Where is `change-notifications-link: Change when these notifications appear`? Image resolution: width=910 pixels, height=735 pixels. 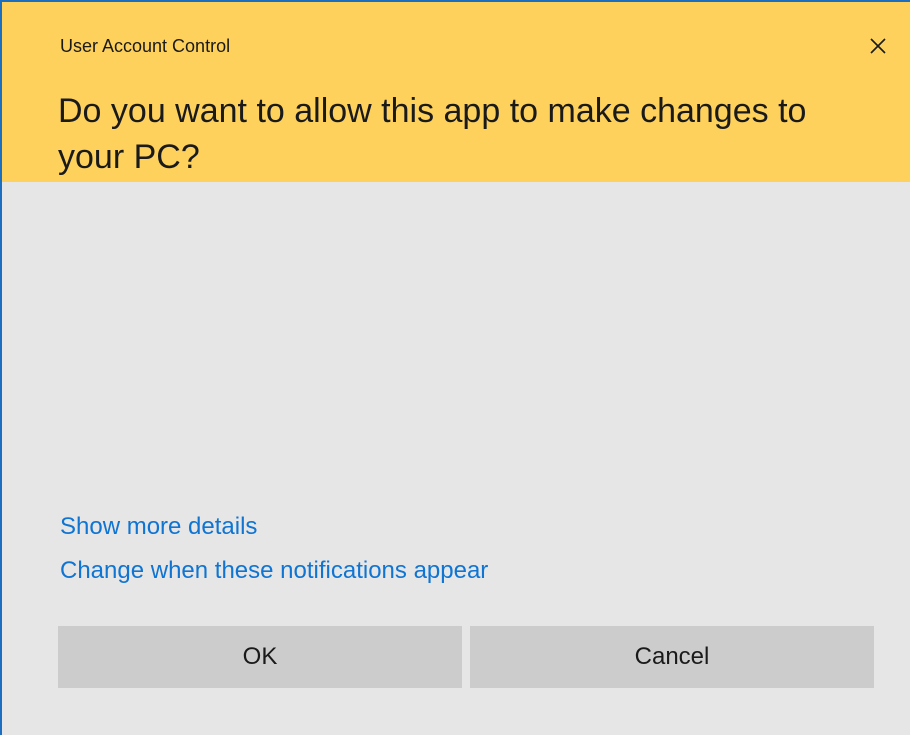
change-notifications-link: Change when these notifications appear is located at coordinates (274, 571).